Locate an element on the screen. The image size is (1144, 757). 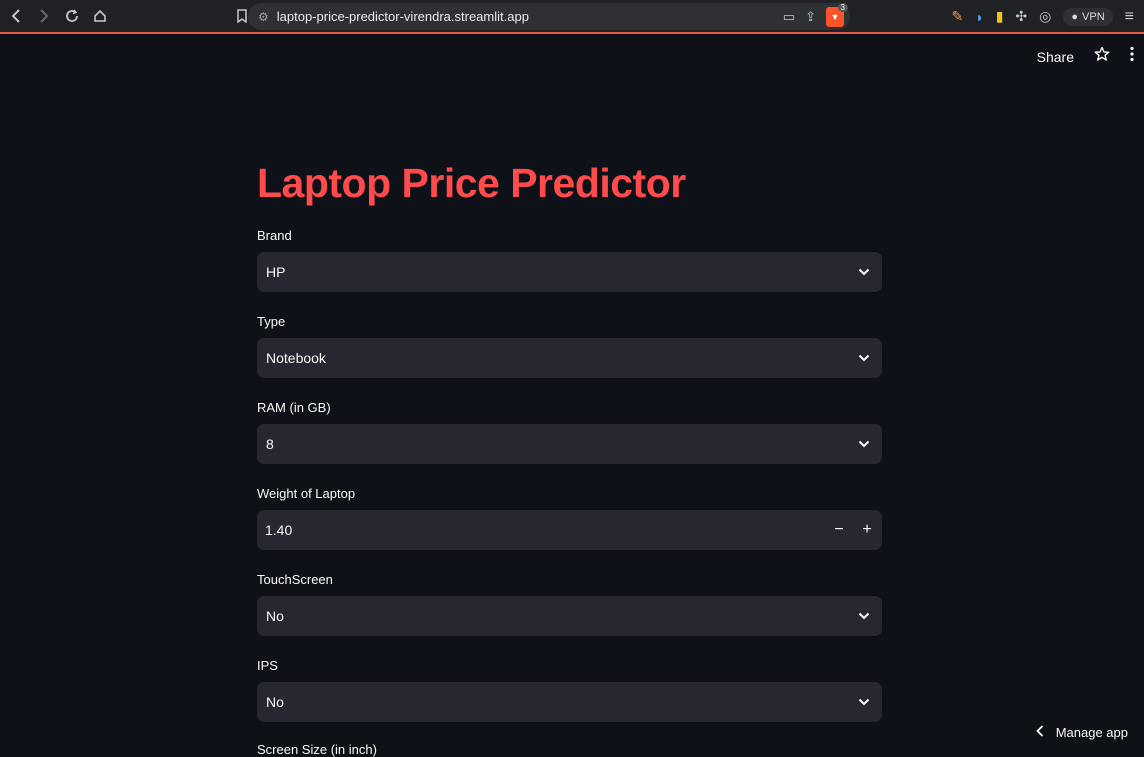
extensions-puzzle-icon: ✣ is located at coordinates (1021, 16).